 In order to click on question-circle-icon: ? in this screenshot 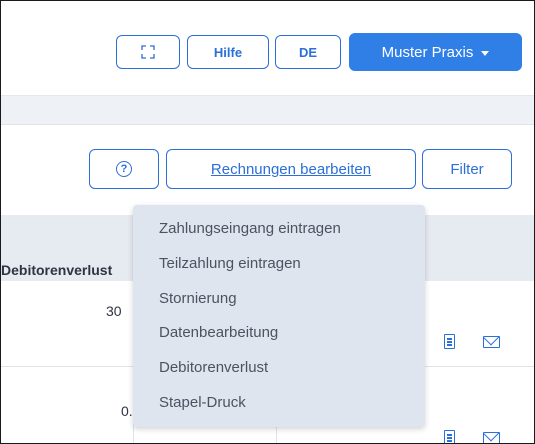, I will do `click(124, 169)`.